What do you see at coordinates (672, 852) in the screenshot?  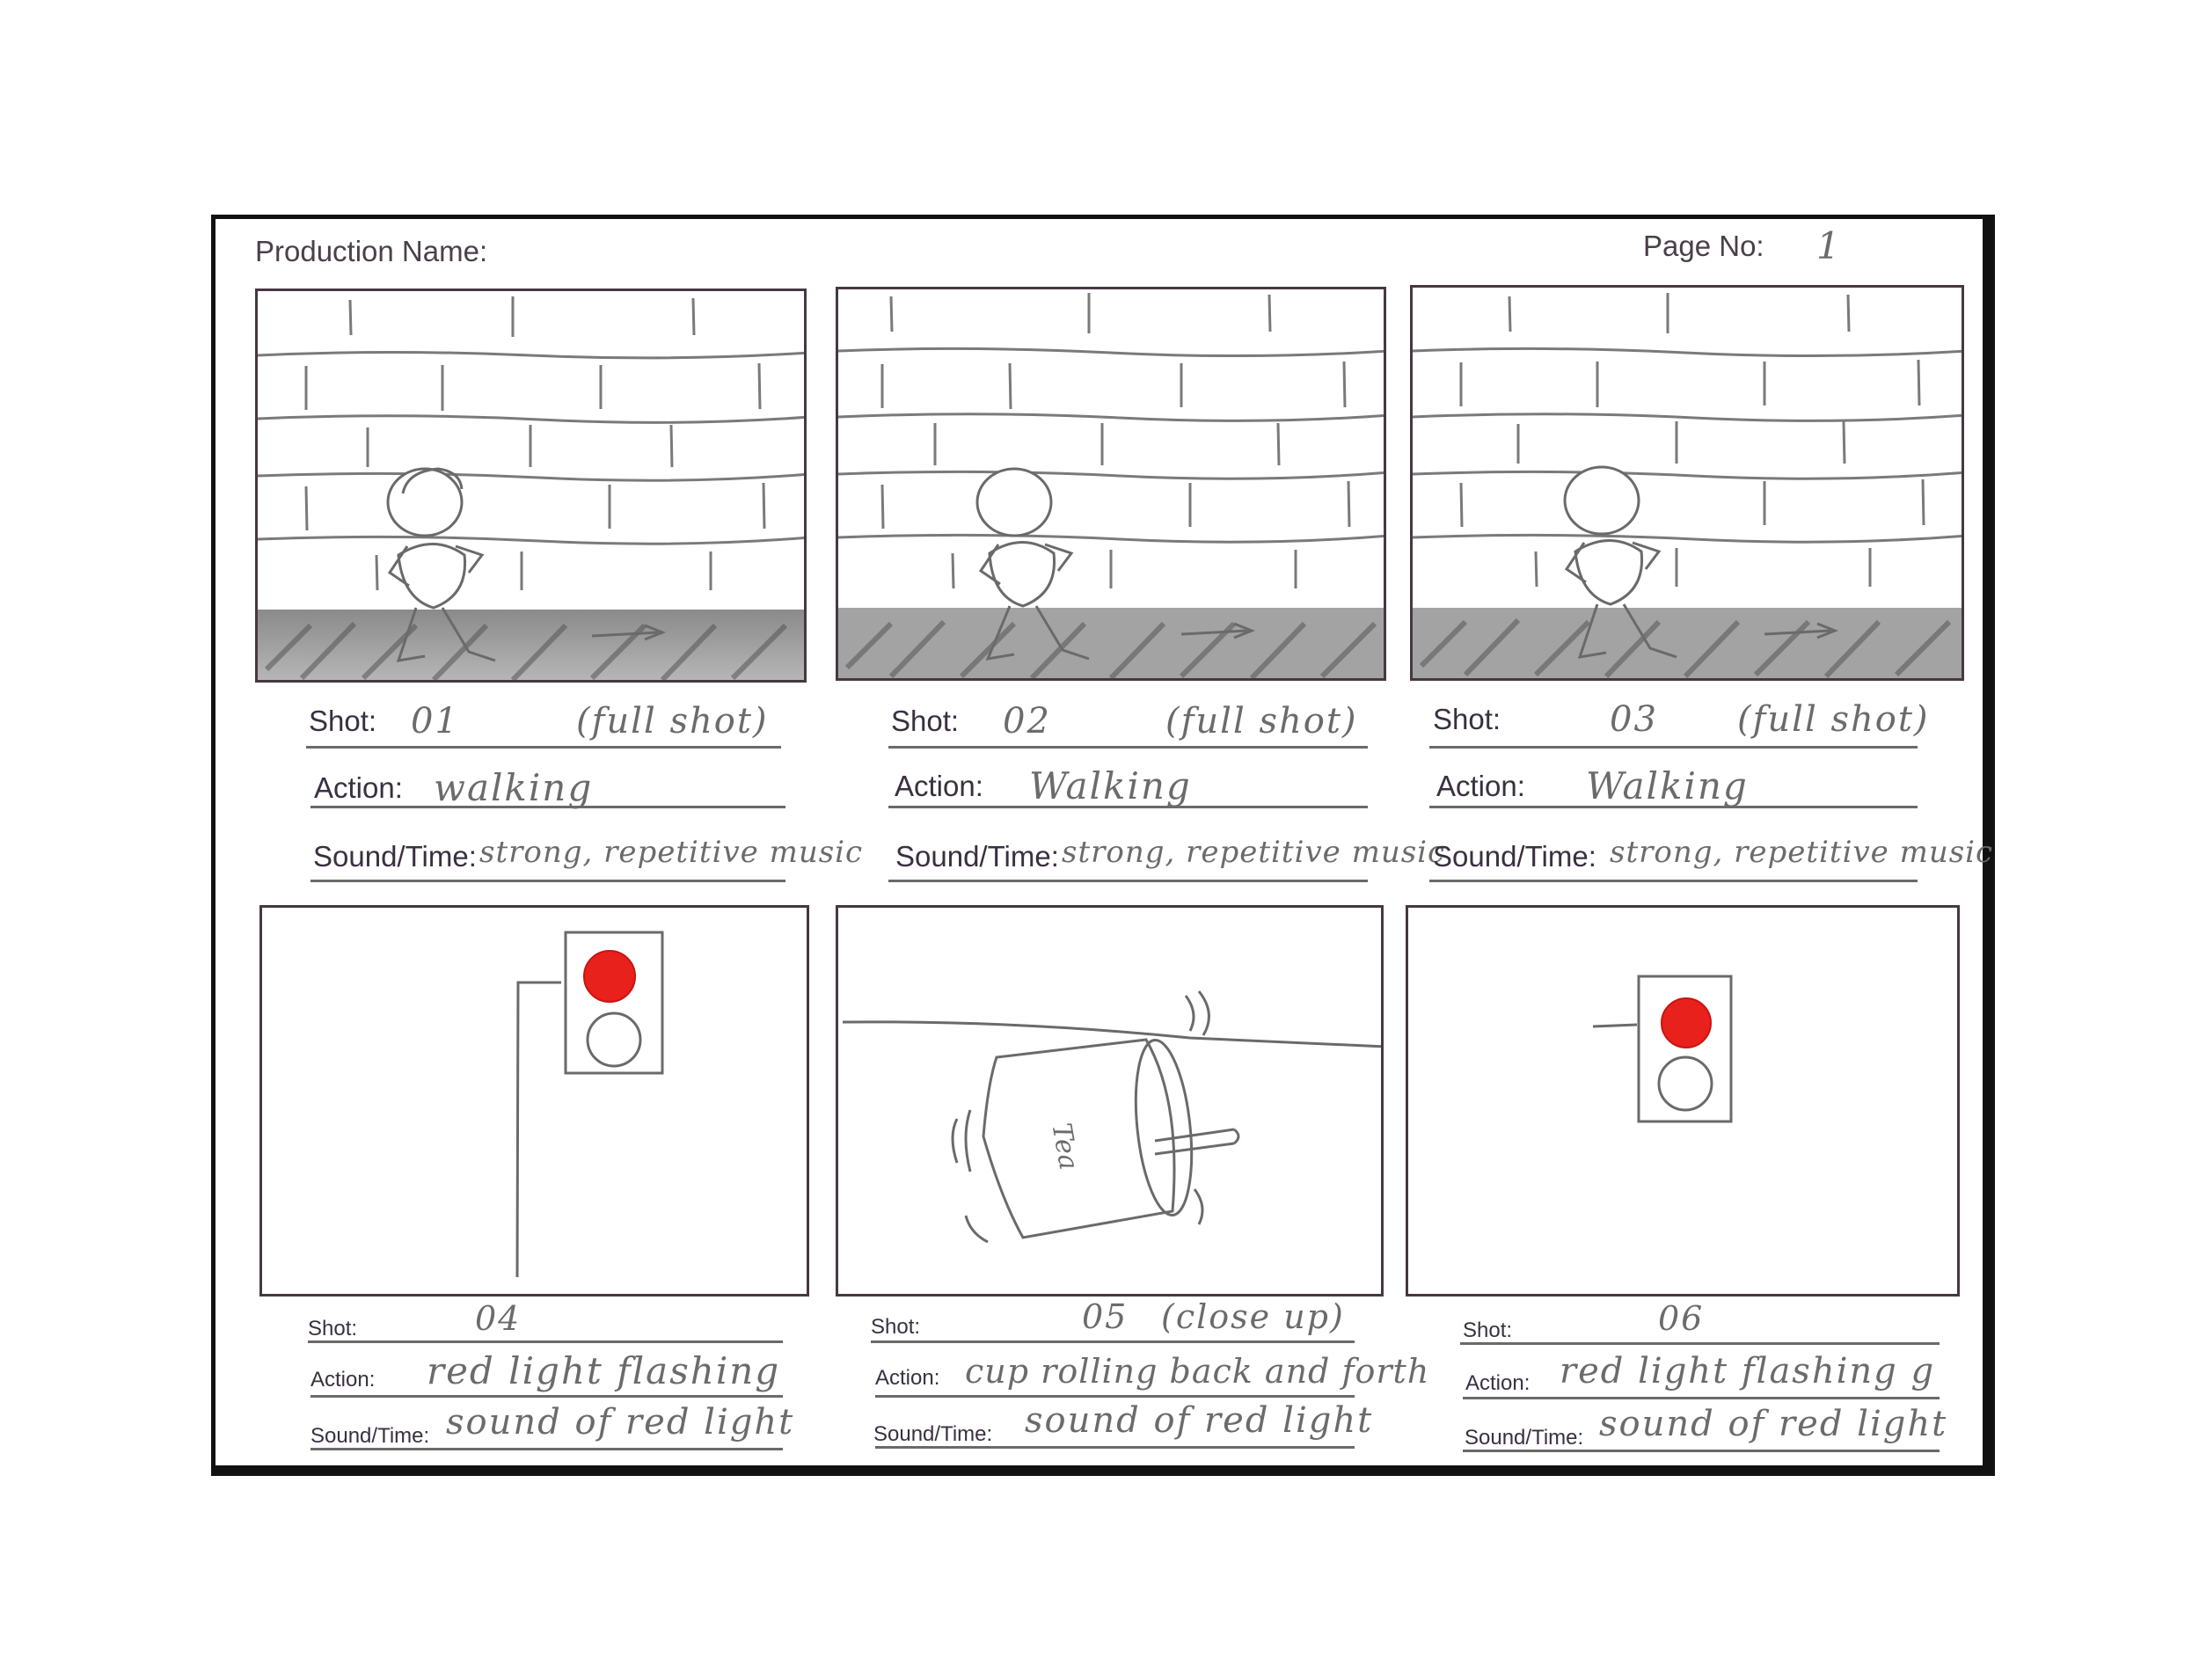 I see `panel-1-sound-text: strong, repetitive music` at bounding box center [672, 852].